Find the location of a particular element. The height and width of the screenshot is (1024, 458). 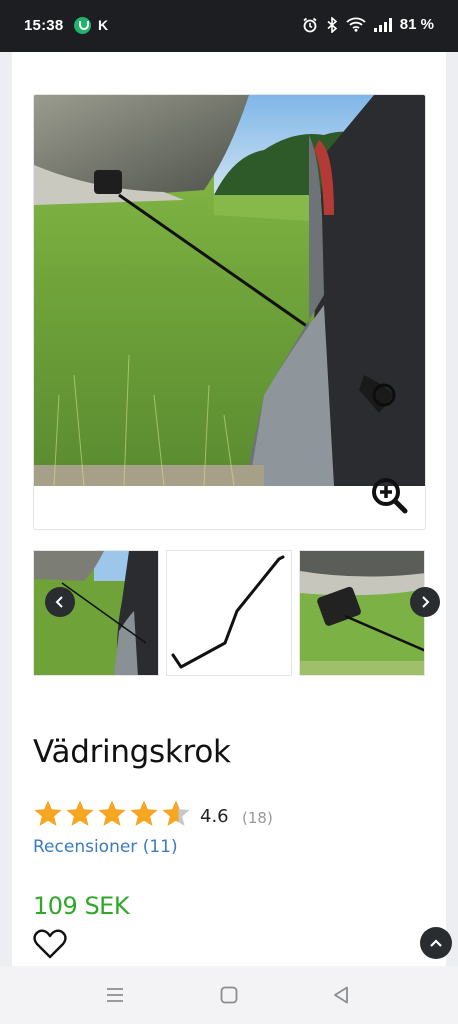

battery-level: 81 % is located at coordinates (416, 24).